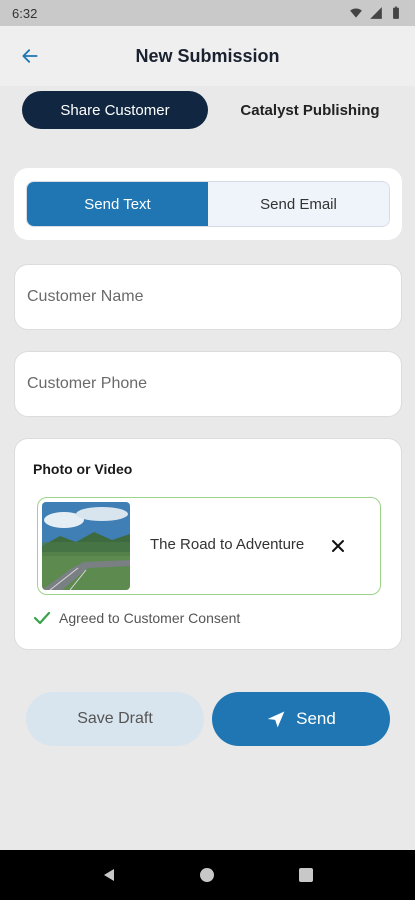 Image resolution: width=415 pixels, height=900 pixels. What do you see at coordinates (117, 204) in the screenshot?
I see `send-text-option: Send Text` at bounding box center [117, 204].